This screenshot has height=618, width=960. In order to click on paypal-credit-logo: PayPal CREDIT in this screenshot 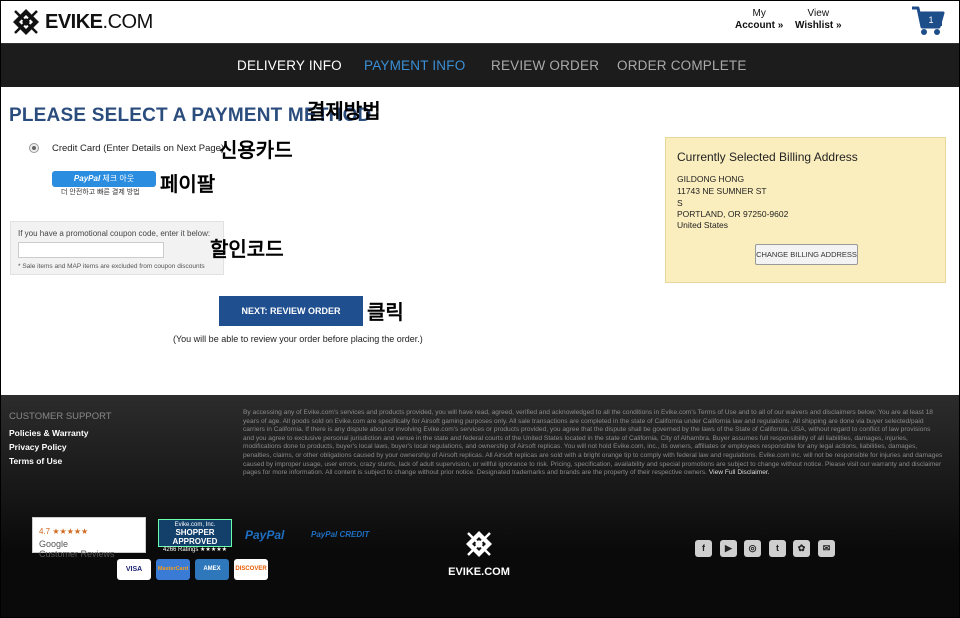, I will do `click(340, 534)`.